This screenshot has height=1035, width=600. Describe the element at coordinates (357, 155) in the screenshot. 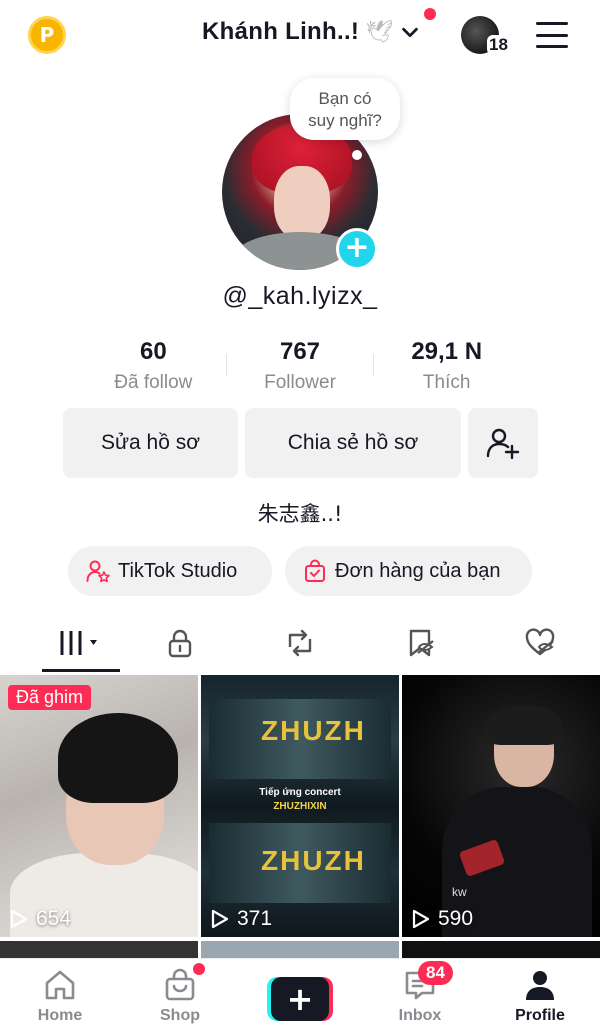

I see `thought-bubble-tail` at that location.